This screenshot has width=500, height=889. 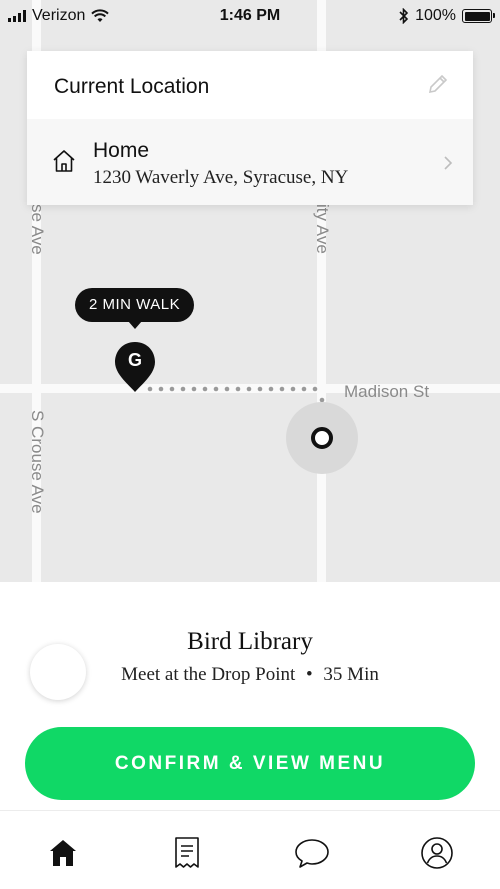 I want to click on home-icon, so click(x=63, y=853).